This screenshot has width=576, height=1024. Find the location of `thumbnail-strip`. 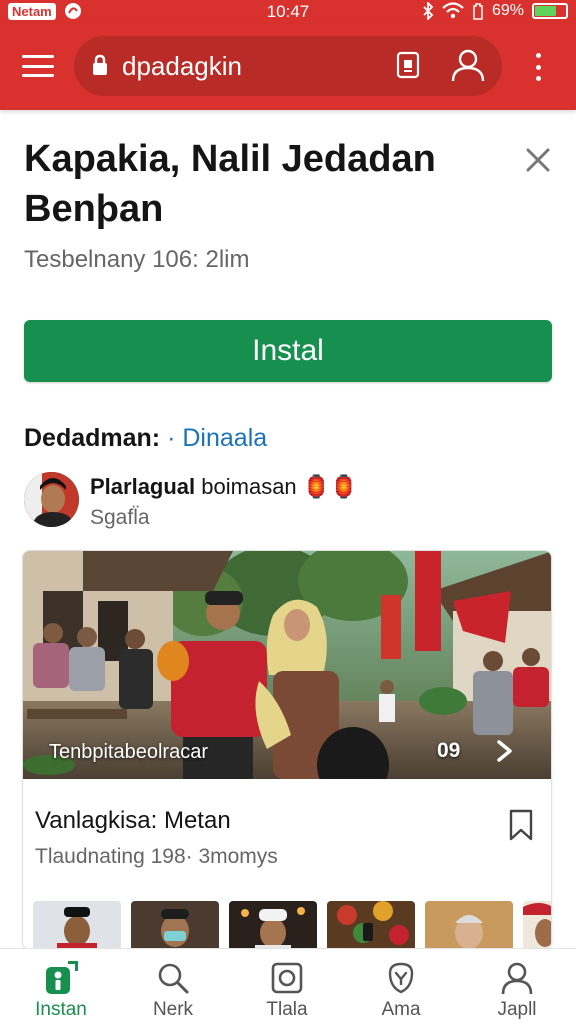

thumbnail-strip is located at coordinates (292, 925).